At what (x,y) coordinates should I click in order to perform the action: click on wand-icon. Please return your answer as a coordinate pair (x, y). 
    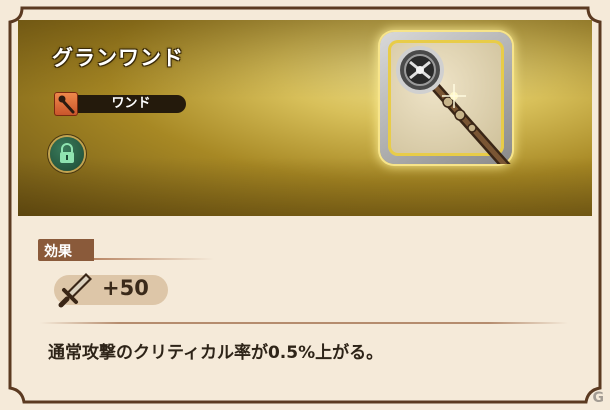
    Looking at the image, I should click on (66, 104).